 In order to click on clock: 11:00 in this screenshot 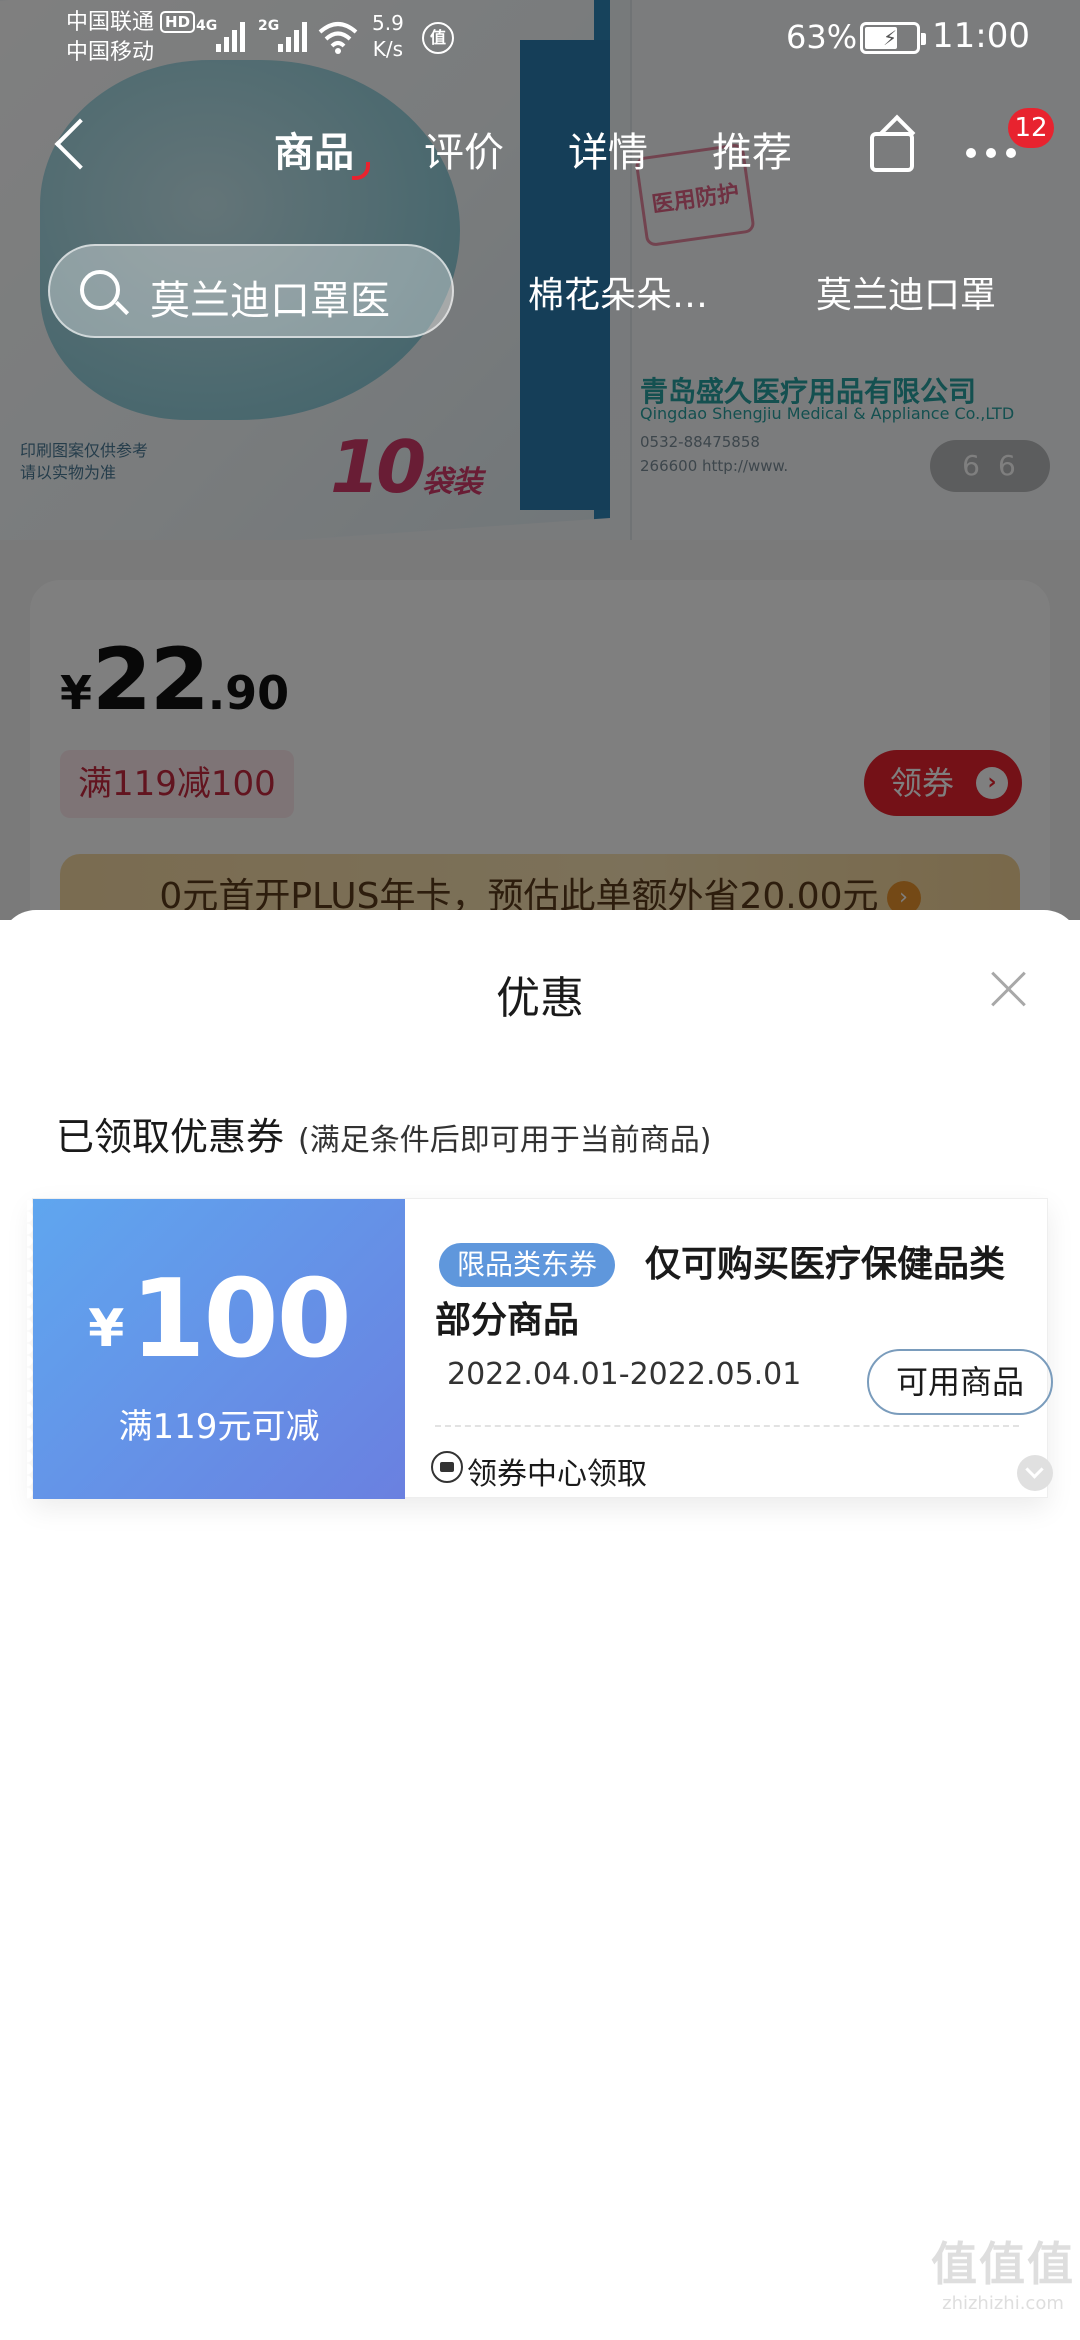, I will do `click(981, 36)`.